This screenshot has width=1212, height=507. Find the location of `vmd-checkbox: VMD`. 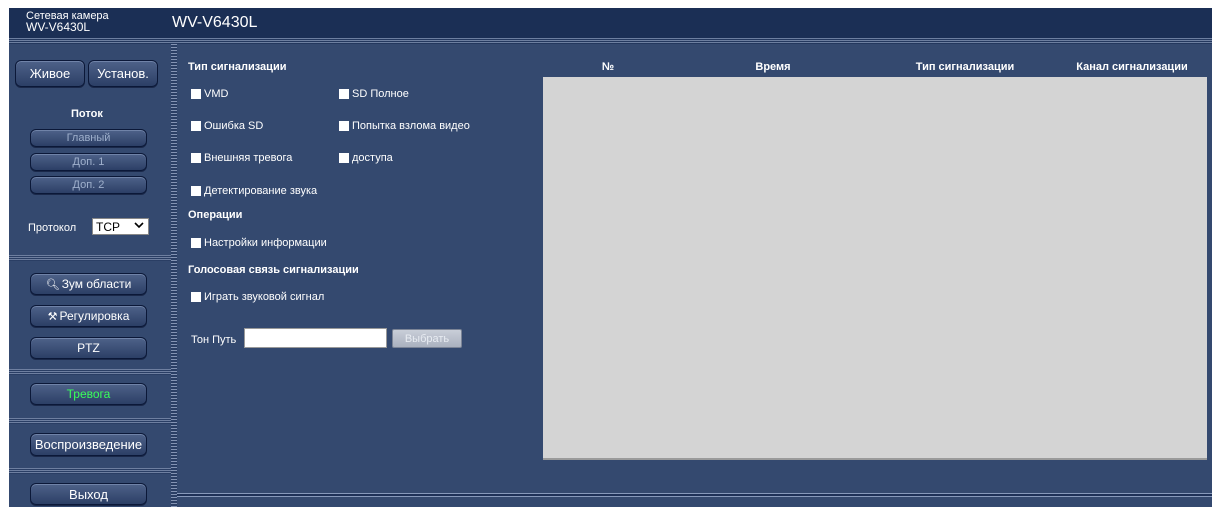

vmd-checkbox: VMD is located at coordinates (209, 94).